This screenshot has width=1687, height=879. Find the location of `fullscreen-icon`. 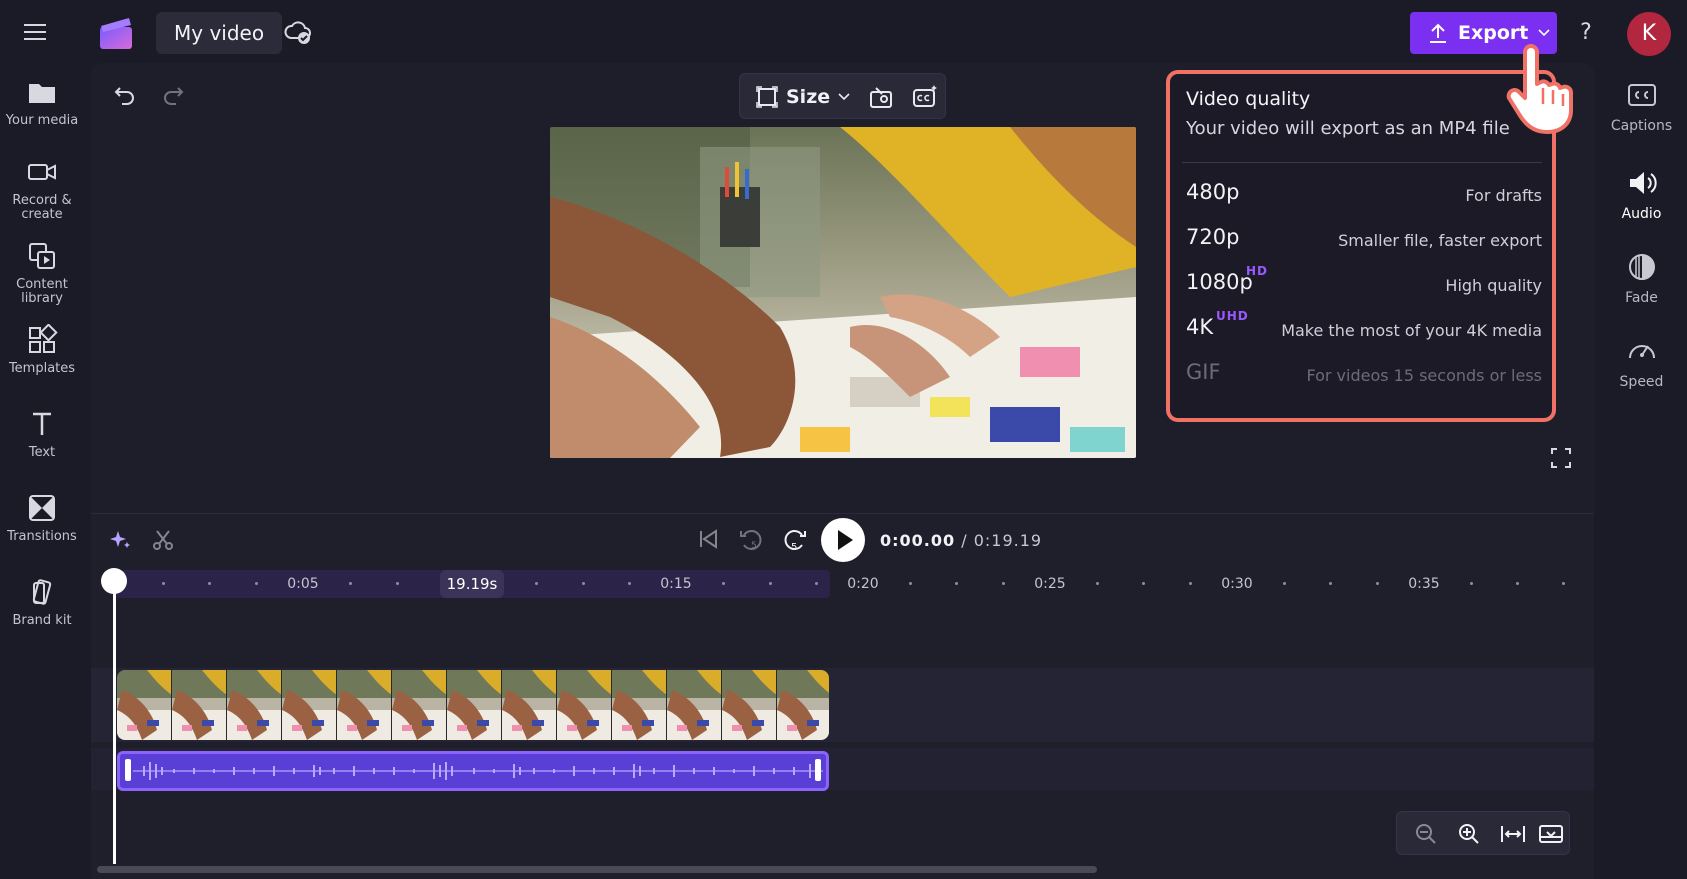

fullscreen-icon is located at coordinates (1561, 458).